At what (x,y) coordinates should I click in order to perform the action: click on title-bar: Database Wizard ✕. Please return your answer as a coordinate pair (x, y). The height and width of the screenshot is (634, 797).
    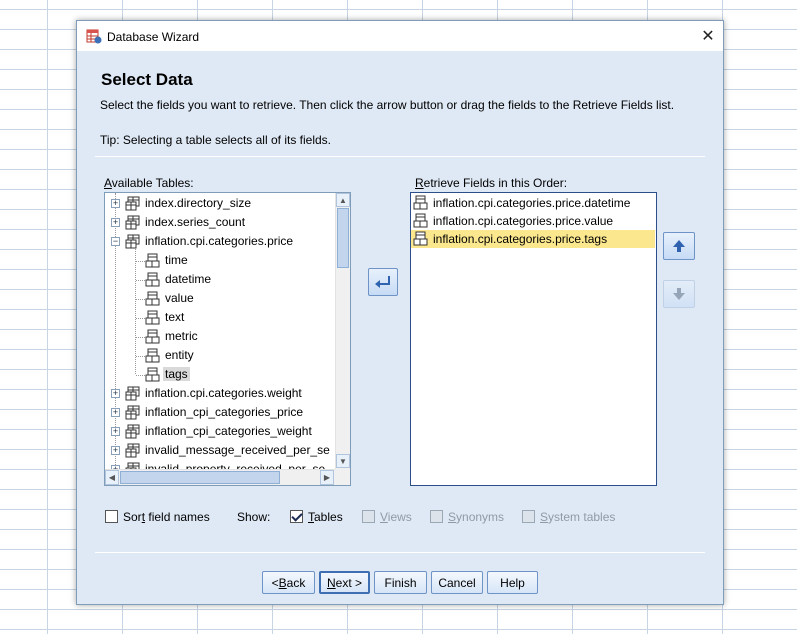
    Looking at the image, I should click on (400, 36).